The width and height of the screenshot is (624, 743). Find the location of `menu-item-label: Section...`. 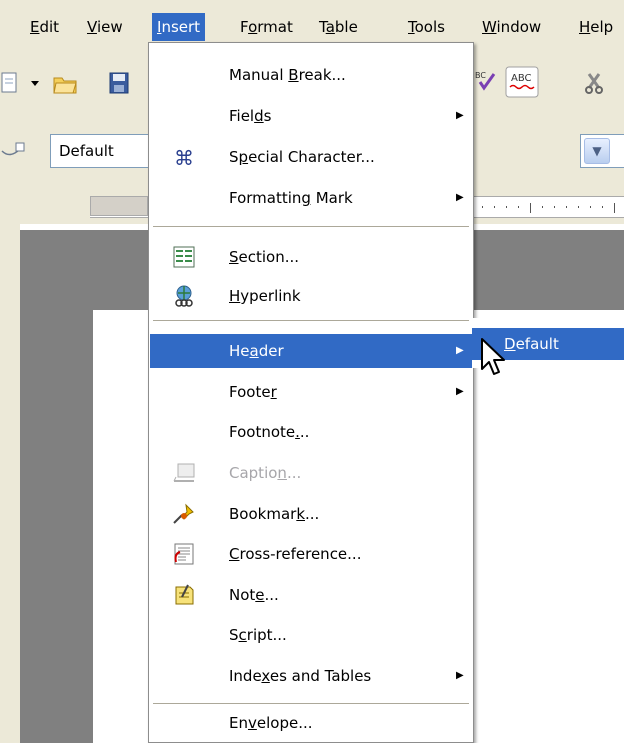

menu-item-label: Section... is located at coordinates (264, 257).